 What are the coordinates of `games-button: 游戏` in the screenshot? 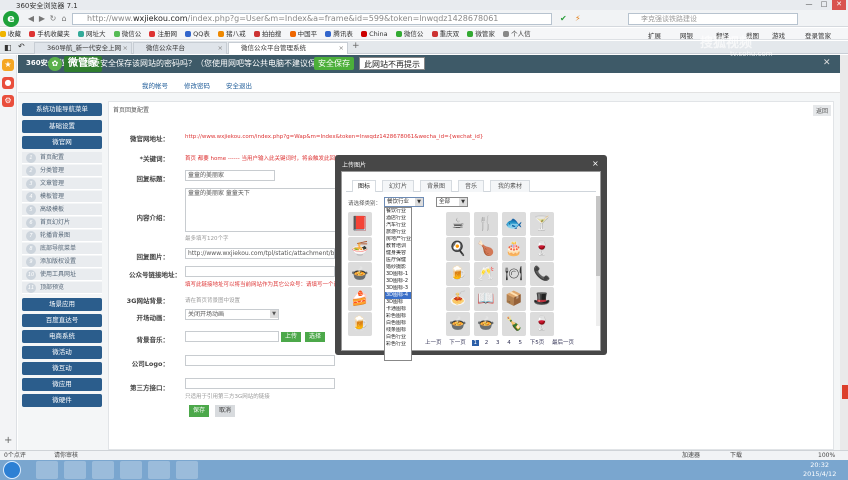 It's located at (778, 35).